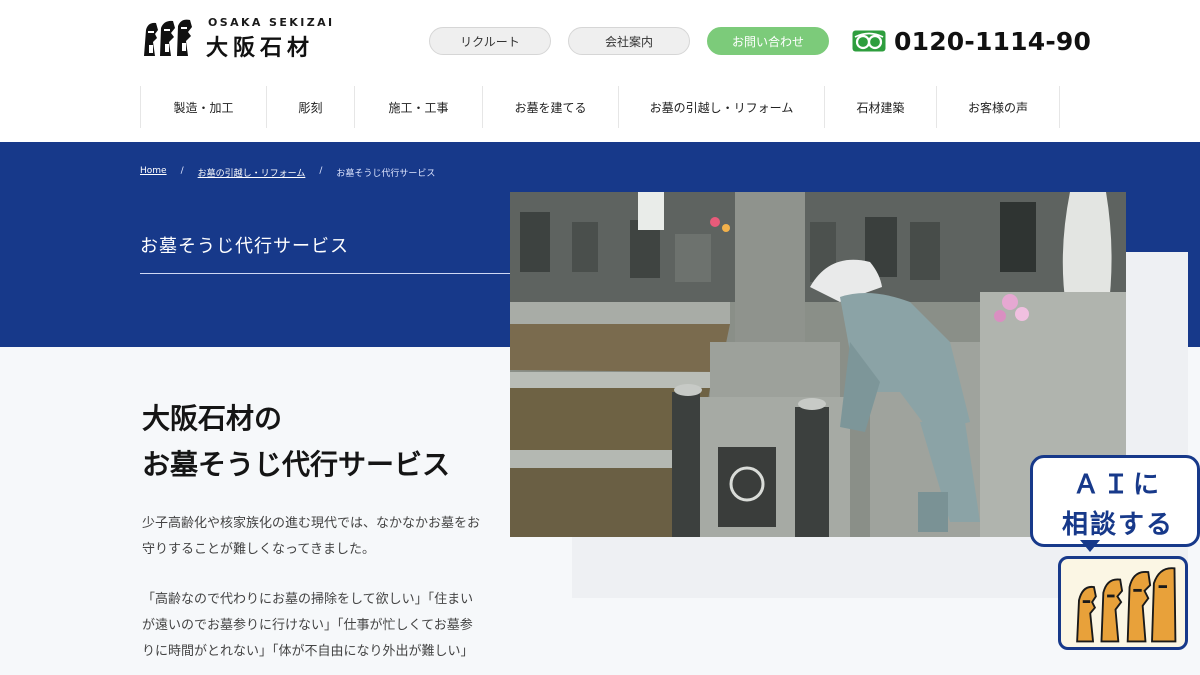 The width and height of the screenshot is (1200, 675). What do you see at coordinates (296, 464) in the screenshot?
I see `section-heading-line: お墓そうじ代行サービス` at bounding box center [296, 464].